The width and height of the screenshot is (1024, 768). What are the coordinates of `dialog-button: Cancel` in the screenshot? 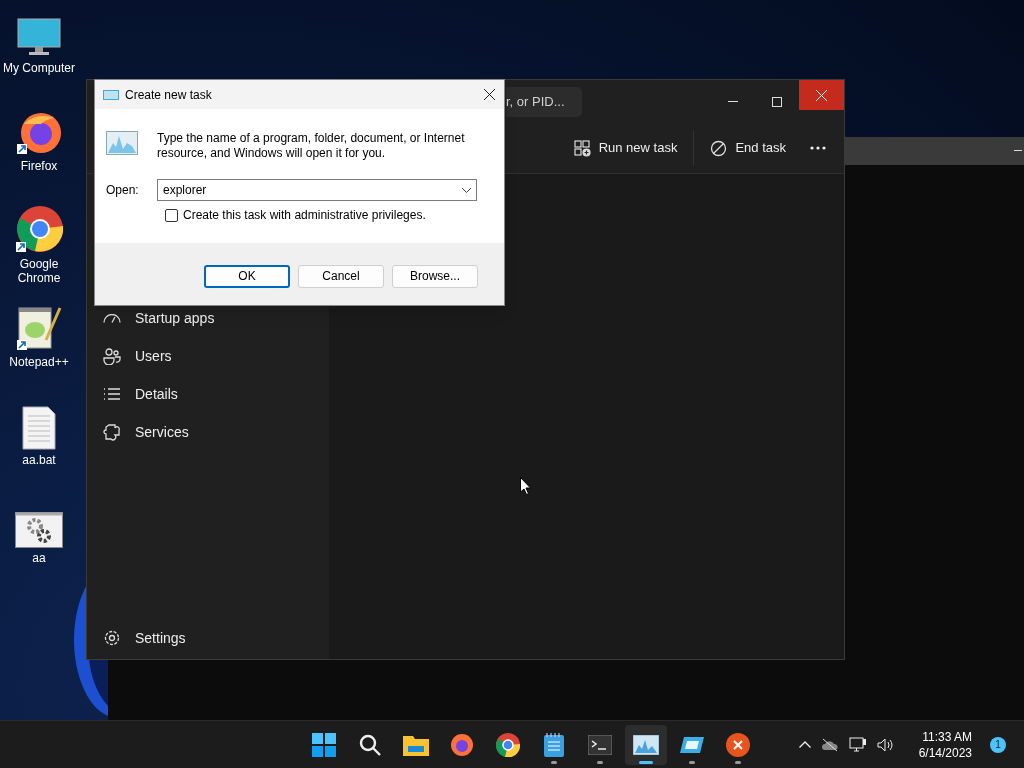 It's located at (341, 276).